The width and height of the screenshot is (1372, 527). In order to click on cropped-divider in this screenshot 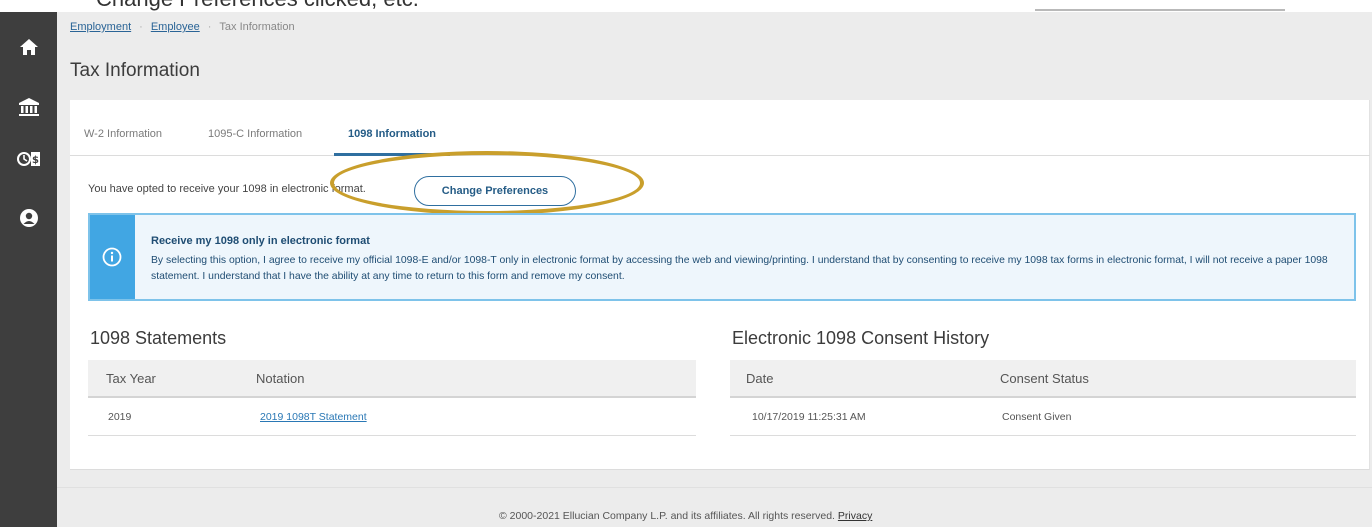, I will do `click(1160, 10)`.